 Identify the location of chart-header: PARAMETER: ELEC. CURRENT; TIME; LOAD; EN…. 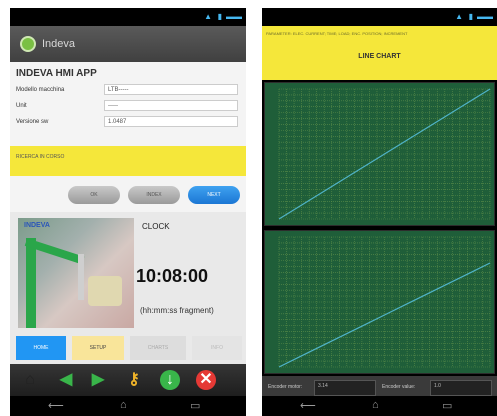
(379, 53).